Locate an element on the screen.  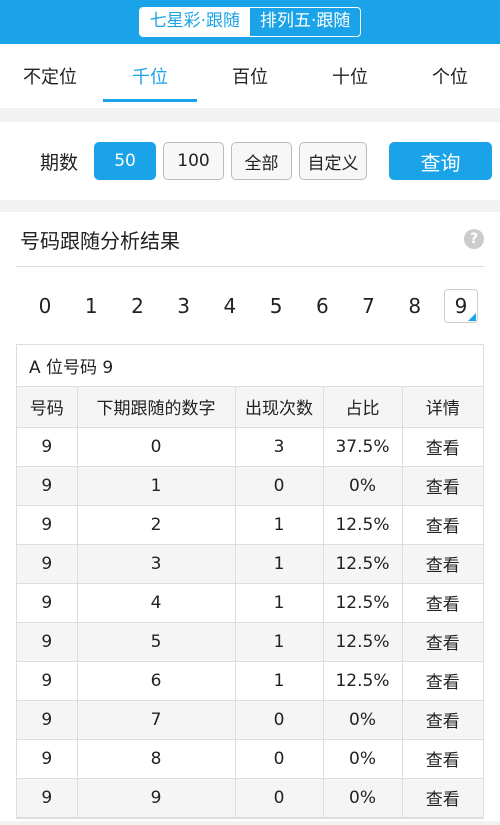
table-row: 9 1 0 0% 查看 is located at coordinates (250, 486).